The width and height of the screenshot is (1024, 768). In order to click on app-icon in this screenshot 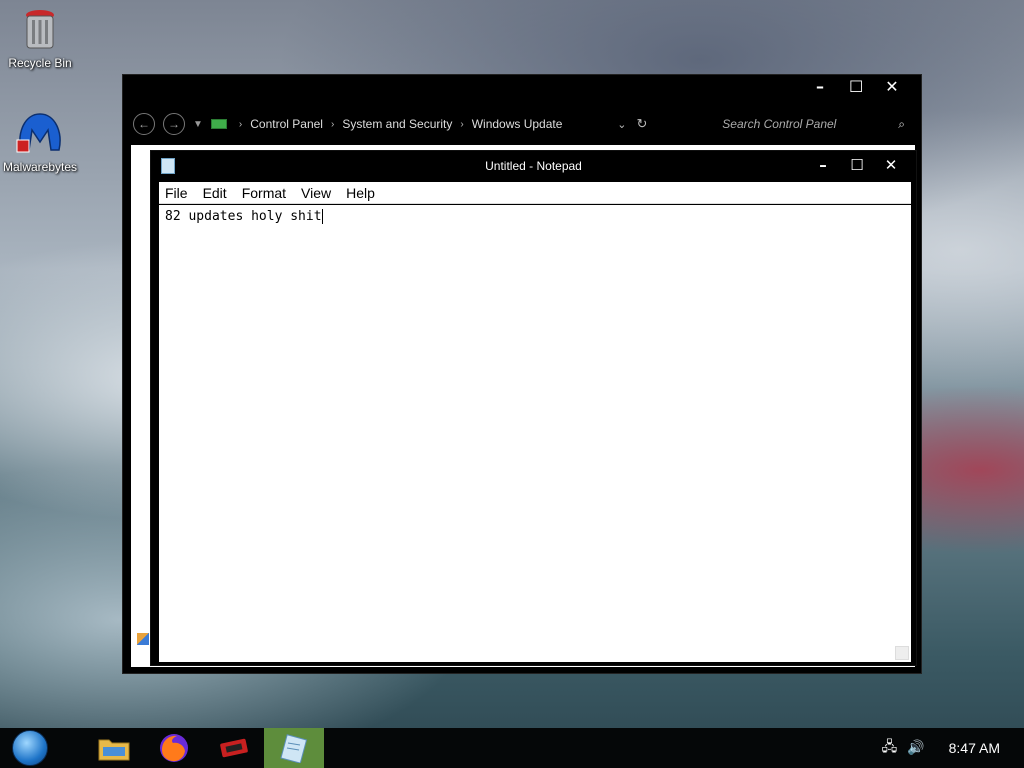, I will do `click(234, 748)`.